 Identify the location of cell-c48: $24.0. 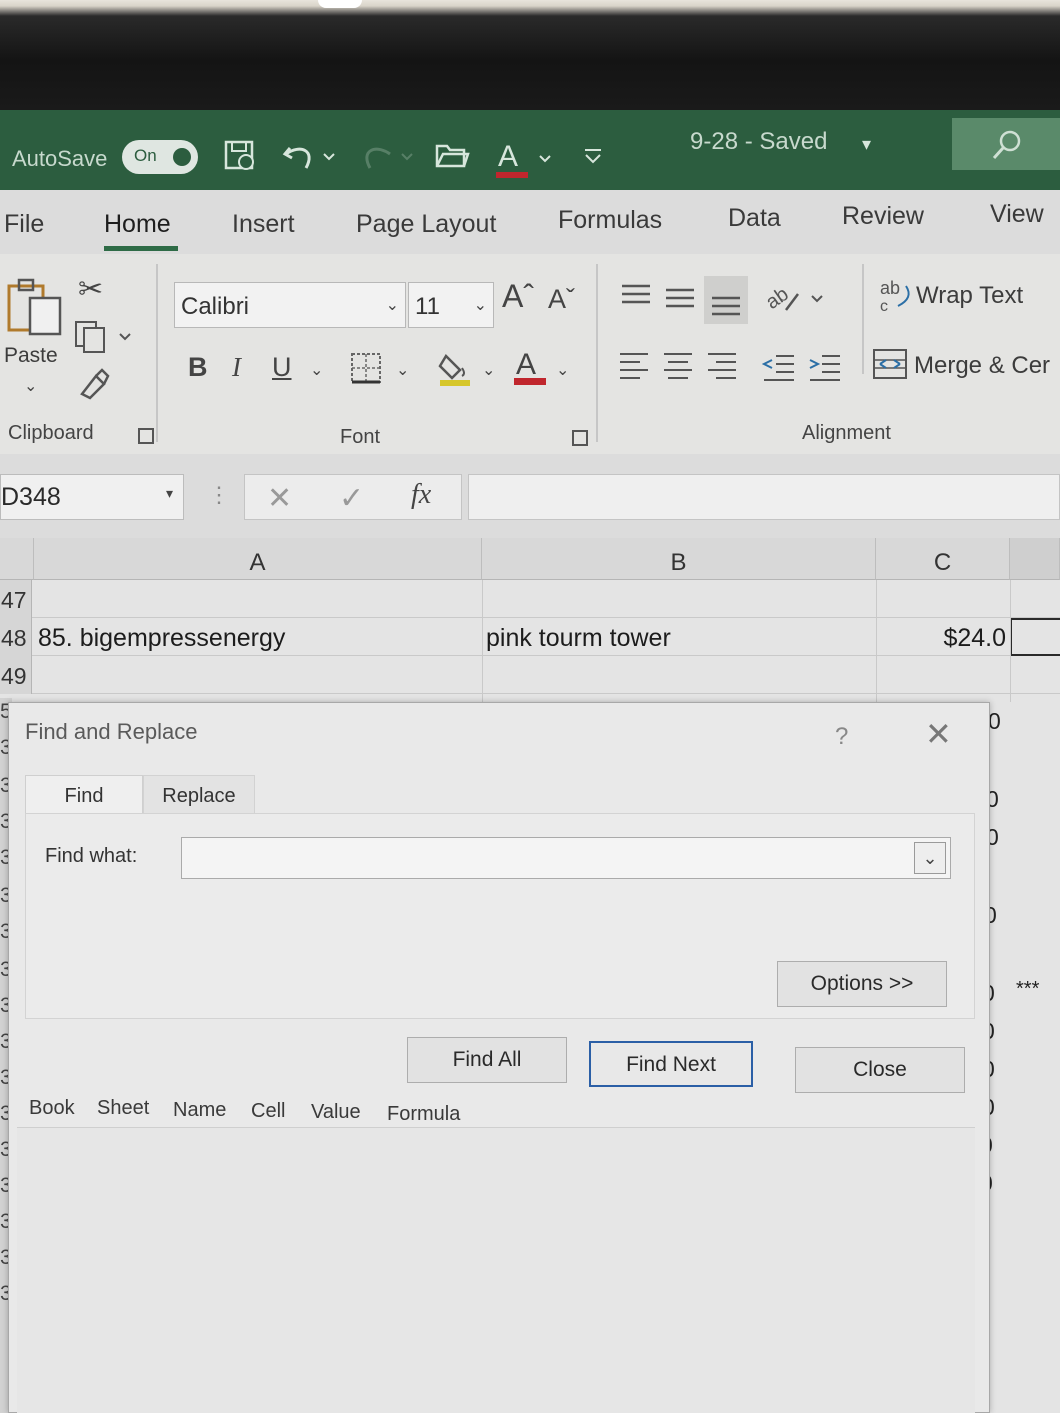
(943, 637).